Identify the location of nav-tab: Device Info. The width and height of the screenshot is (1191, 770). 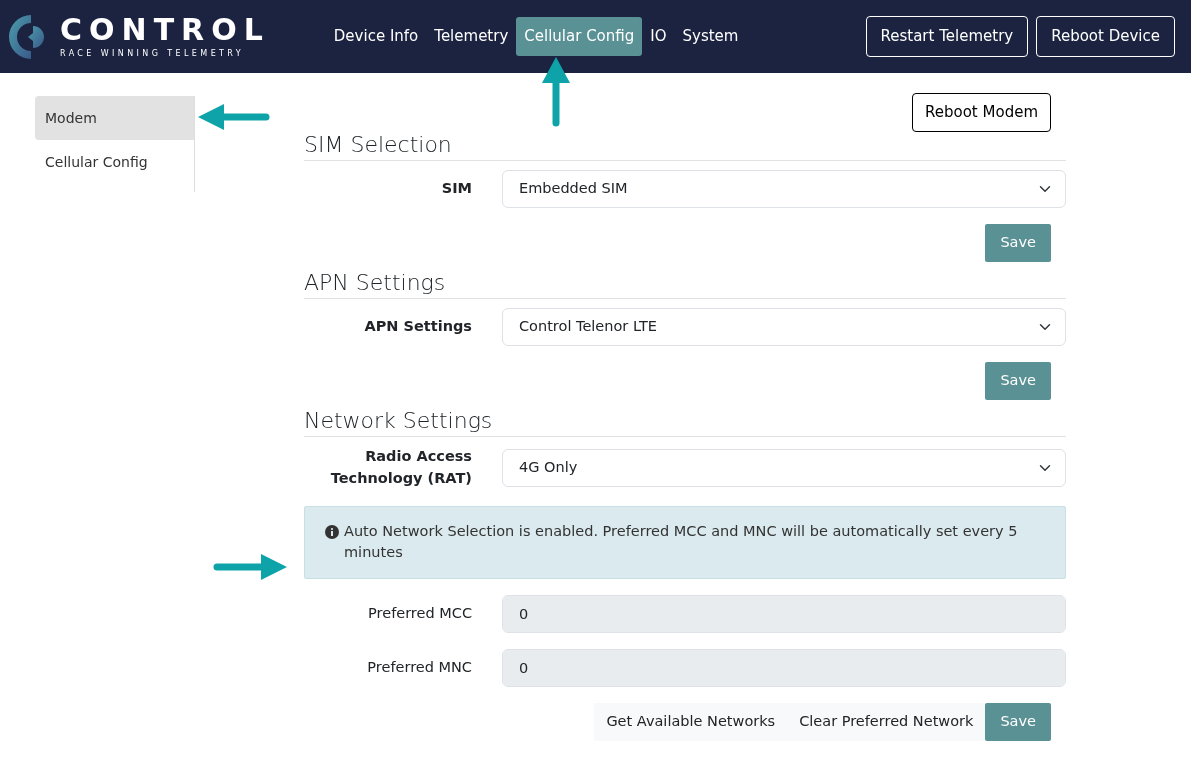
(376, 36).